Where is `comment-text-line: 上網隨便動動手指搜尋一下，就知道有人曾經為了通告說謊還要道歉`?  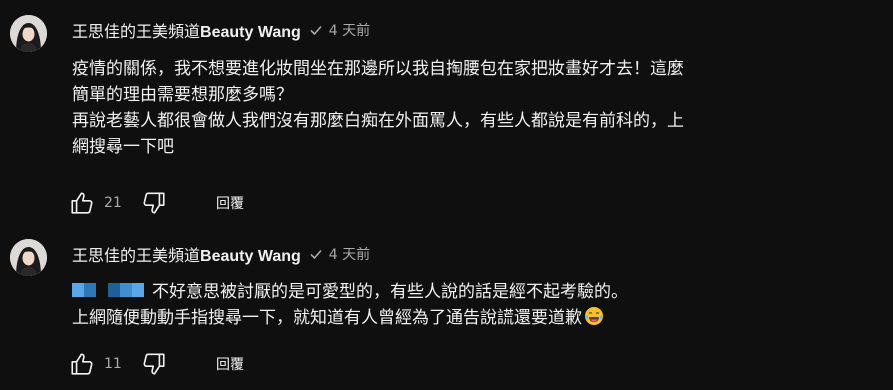 comment-text-line: 上網隨便動動手指搜尋一下，就知道有人曾經為了通告說謊還要道歉 is located at coordinates (457, 318).